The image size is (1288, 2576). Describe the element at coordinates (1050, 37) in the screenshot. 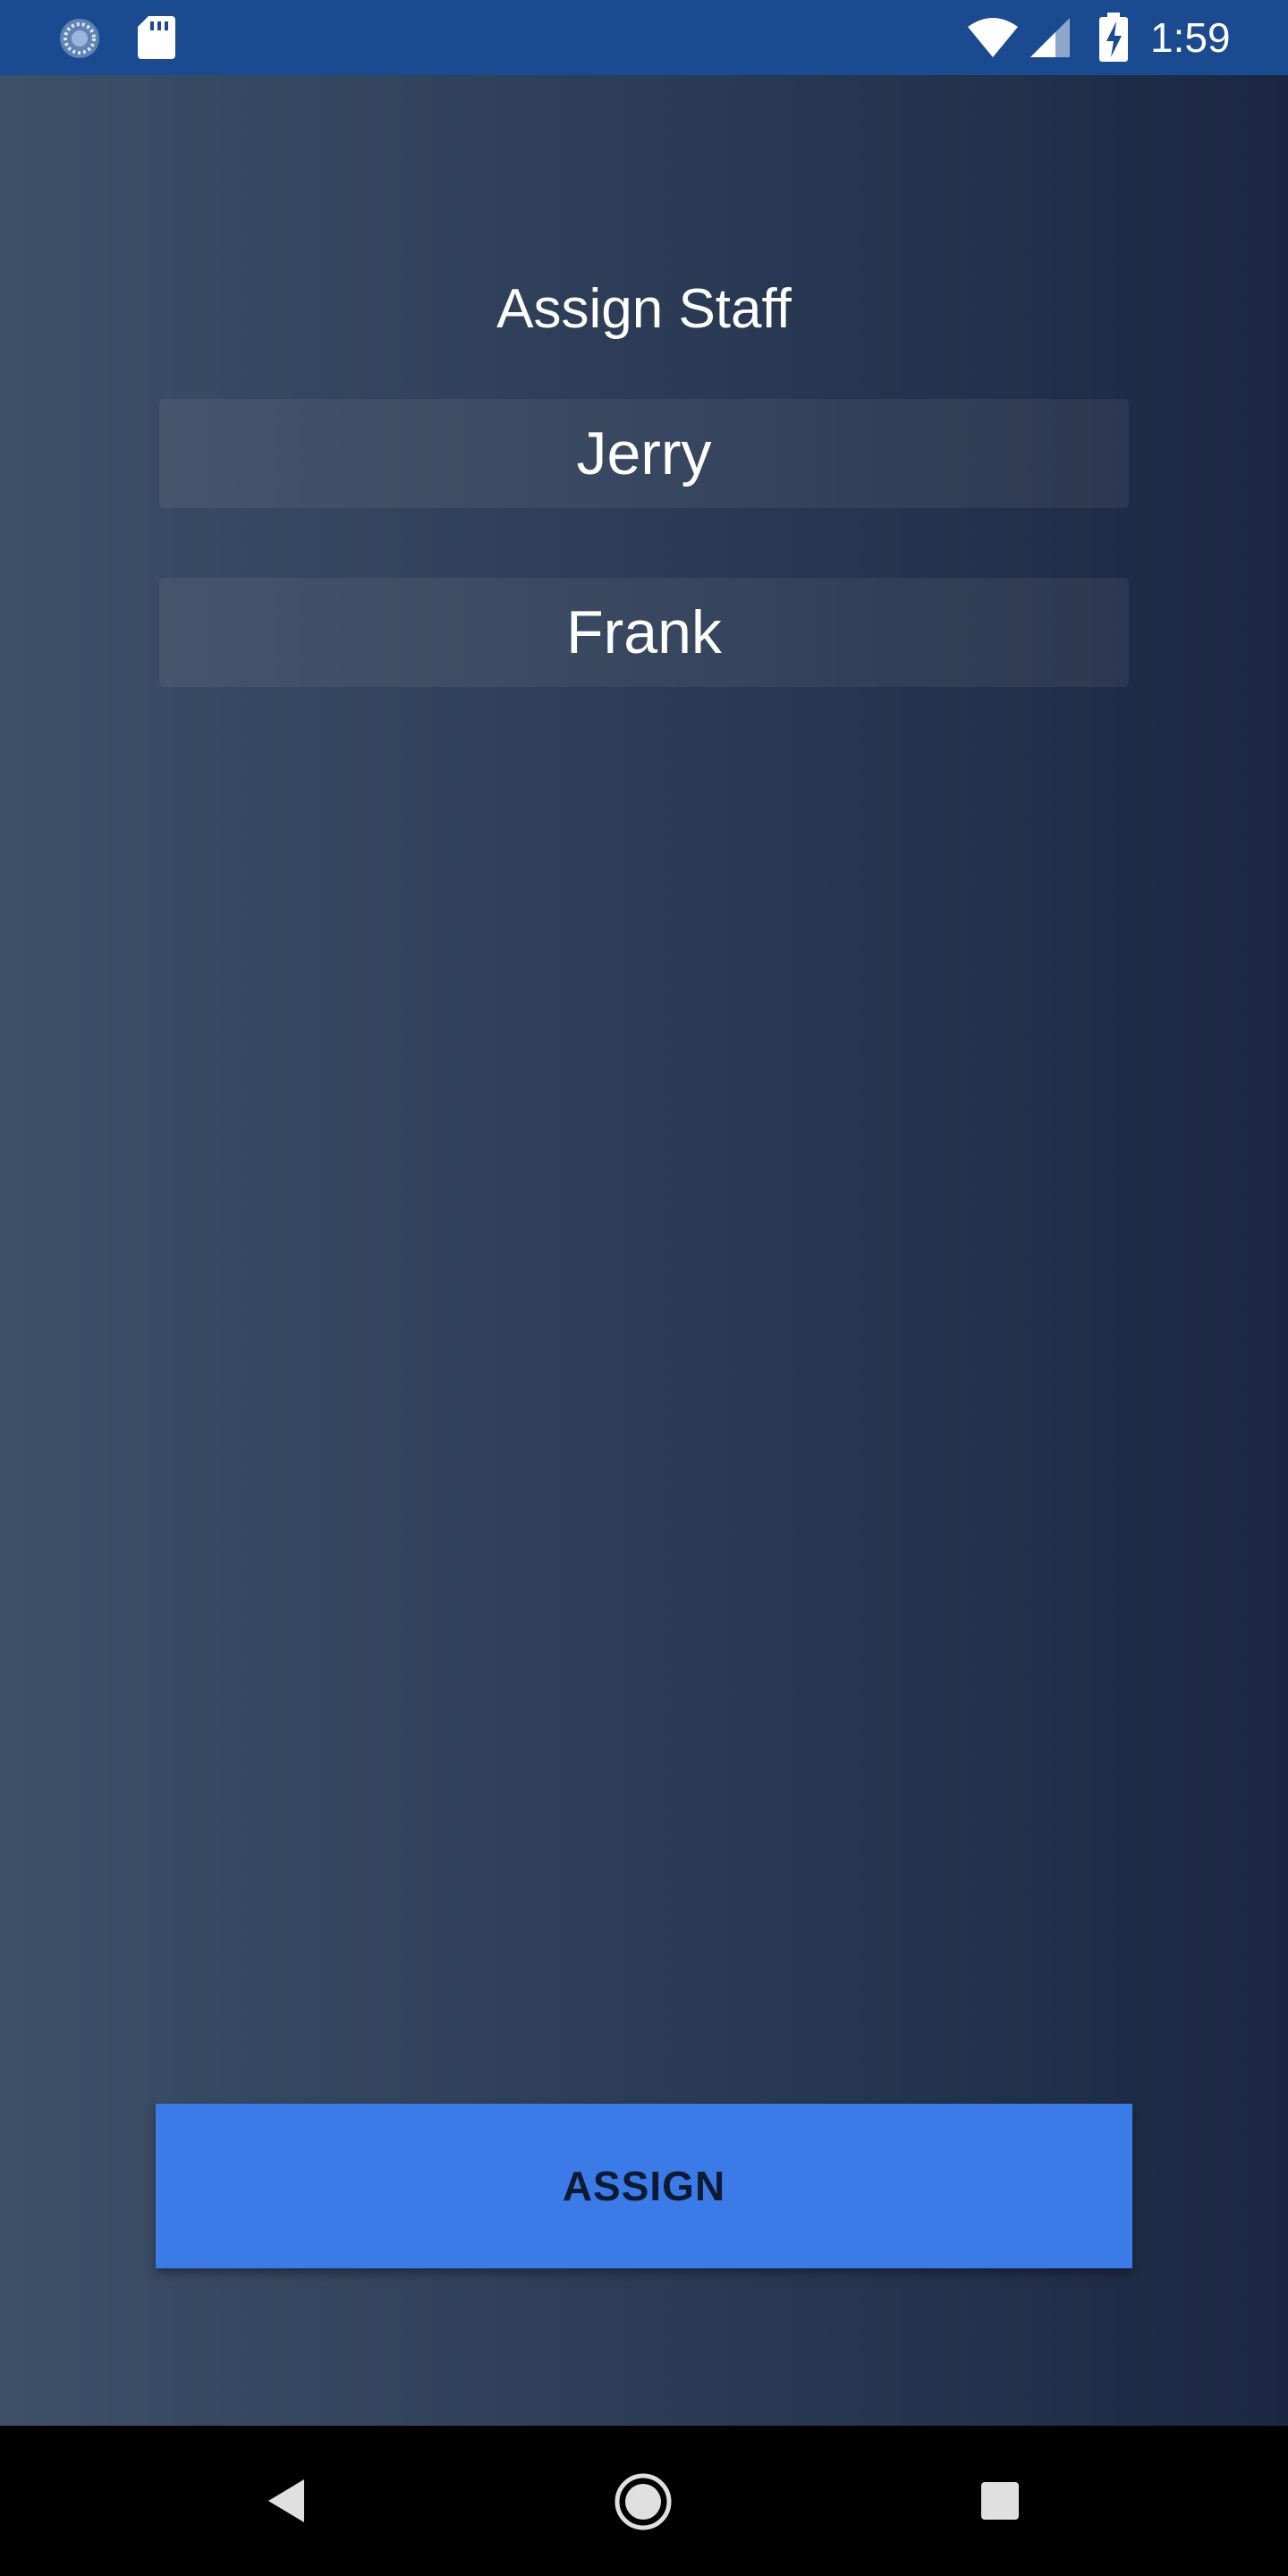

I see `cell-signal-icon` at that location.